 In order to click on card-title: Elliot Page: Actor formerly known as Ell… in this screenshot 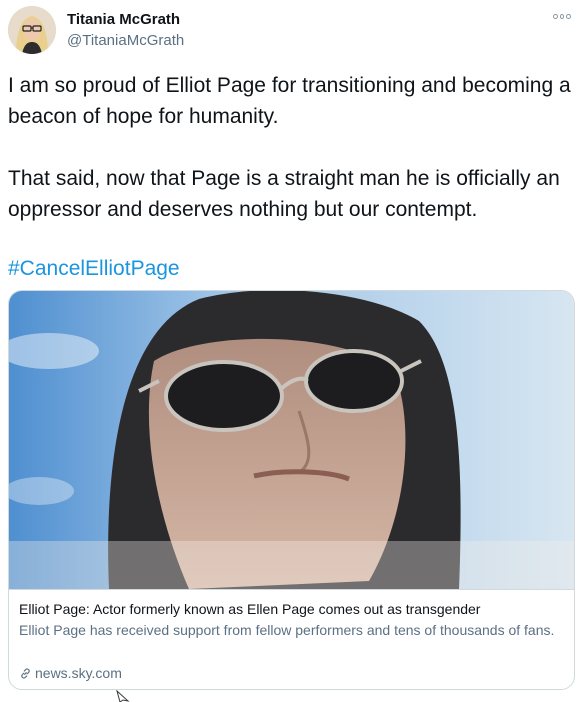, I will do `click(291, 609)`.